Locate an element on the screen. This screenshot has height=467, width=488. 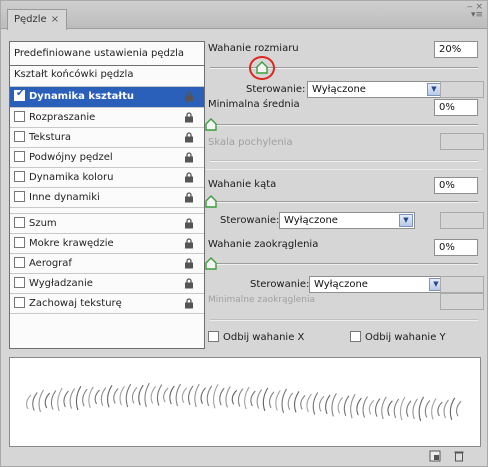
list-item-label: Tekstura is located at coordinates (50, 137).